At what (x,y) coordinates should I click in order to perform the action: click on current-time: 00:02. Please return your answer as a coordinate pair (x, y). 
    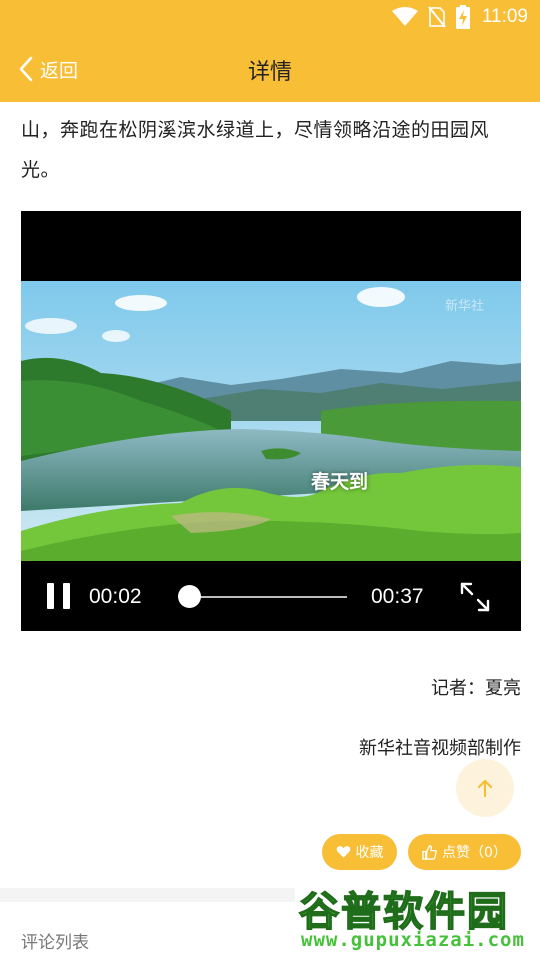
    Looking at the image, I should click on (115, 596).